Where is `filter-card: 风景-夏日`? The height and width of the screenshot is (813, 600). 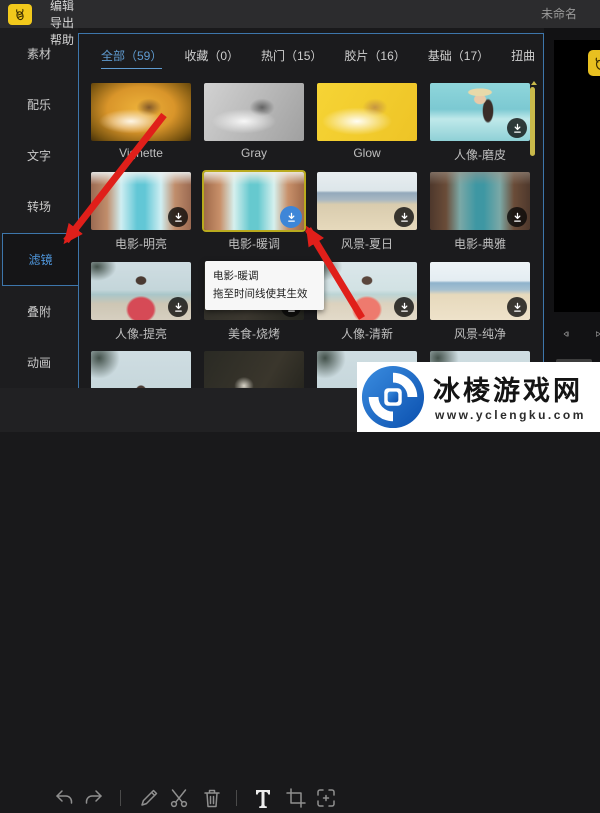 filter-card: 风景-夏日 is located at coordinates (367, 212).